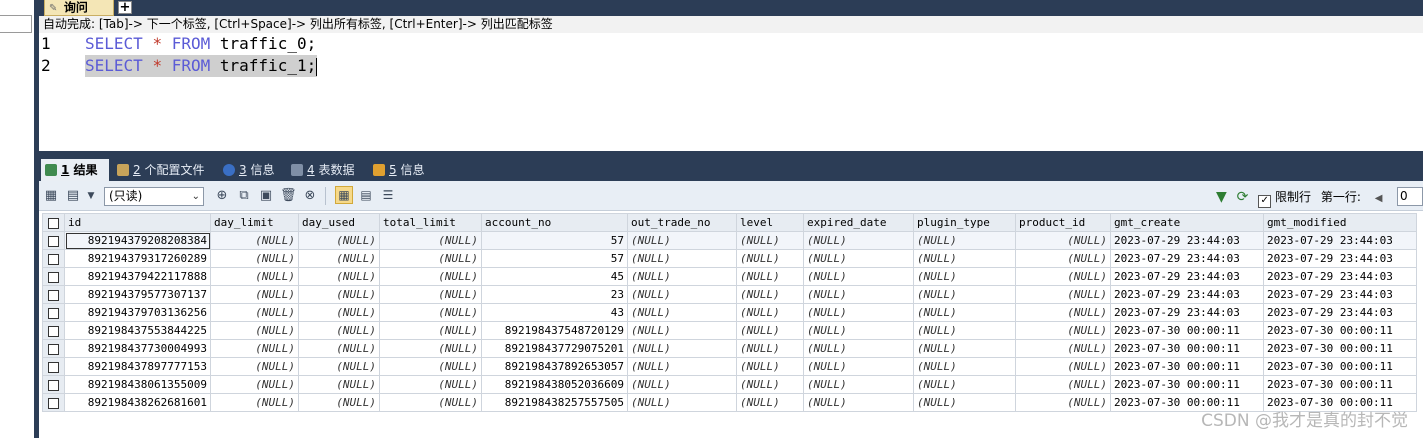 This screenshot has width=1423, height=438. I want to click on delete-icon: 🗑, so click(288, 196).